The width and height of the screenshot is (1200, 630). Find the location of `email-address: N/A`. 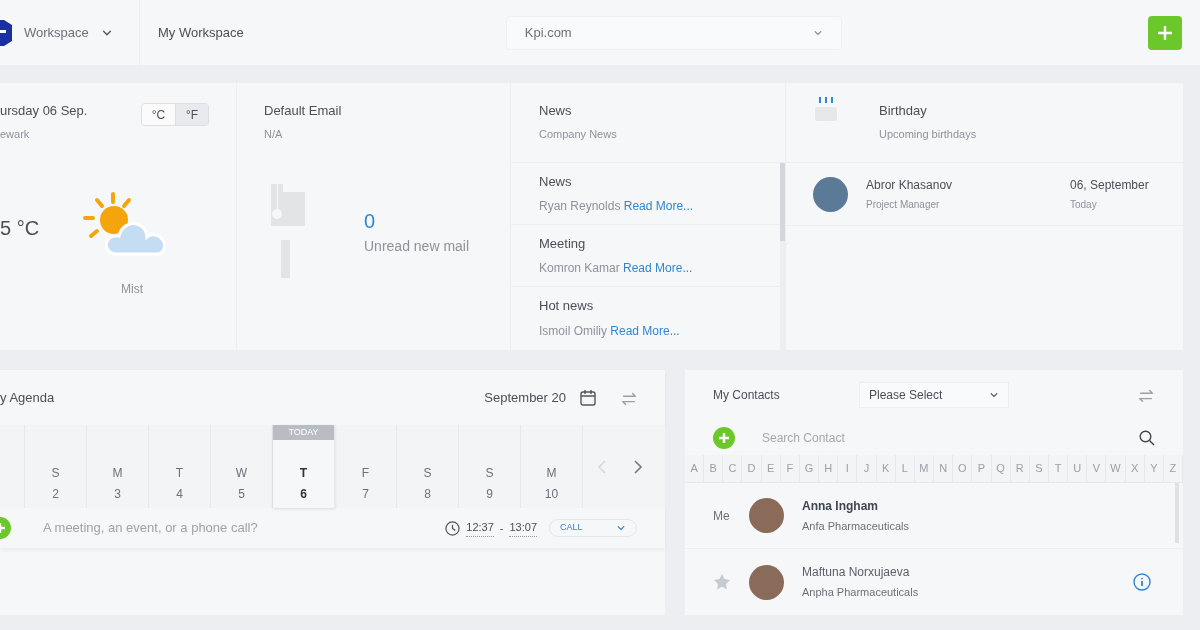

email-address: N/A is located at coordinates (274, 134).